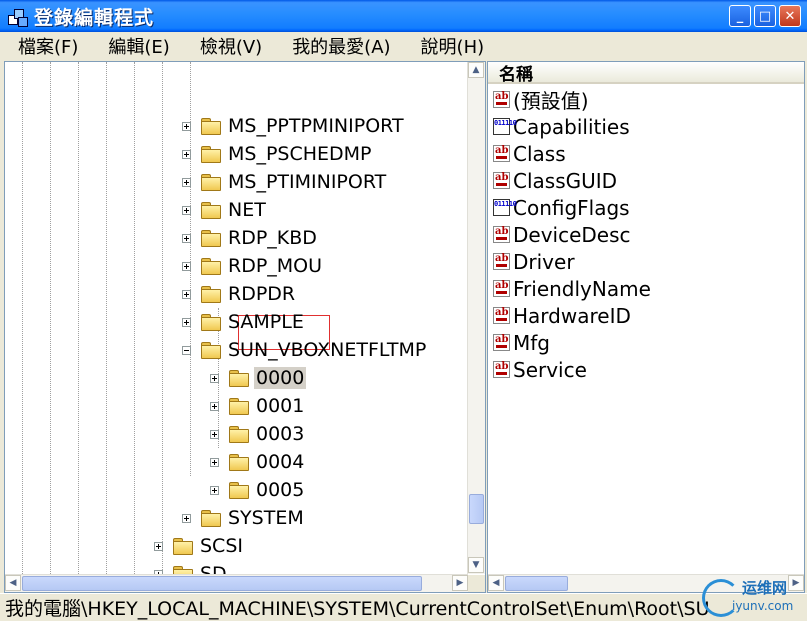 The width and height of the screenshot is (807, 621). What do you see at coordinates (300, 154) in the screenshot?
I see `tree-node-label: MS_PSCHEDMP` at bounding box center [300, 154].